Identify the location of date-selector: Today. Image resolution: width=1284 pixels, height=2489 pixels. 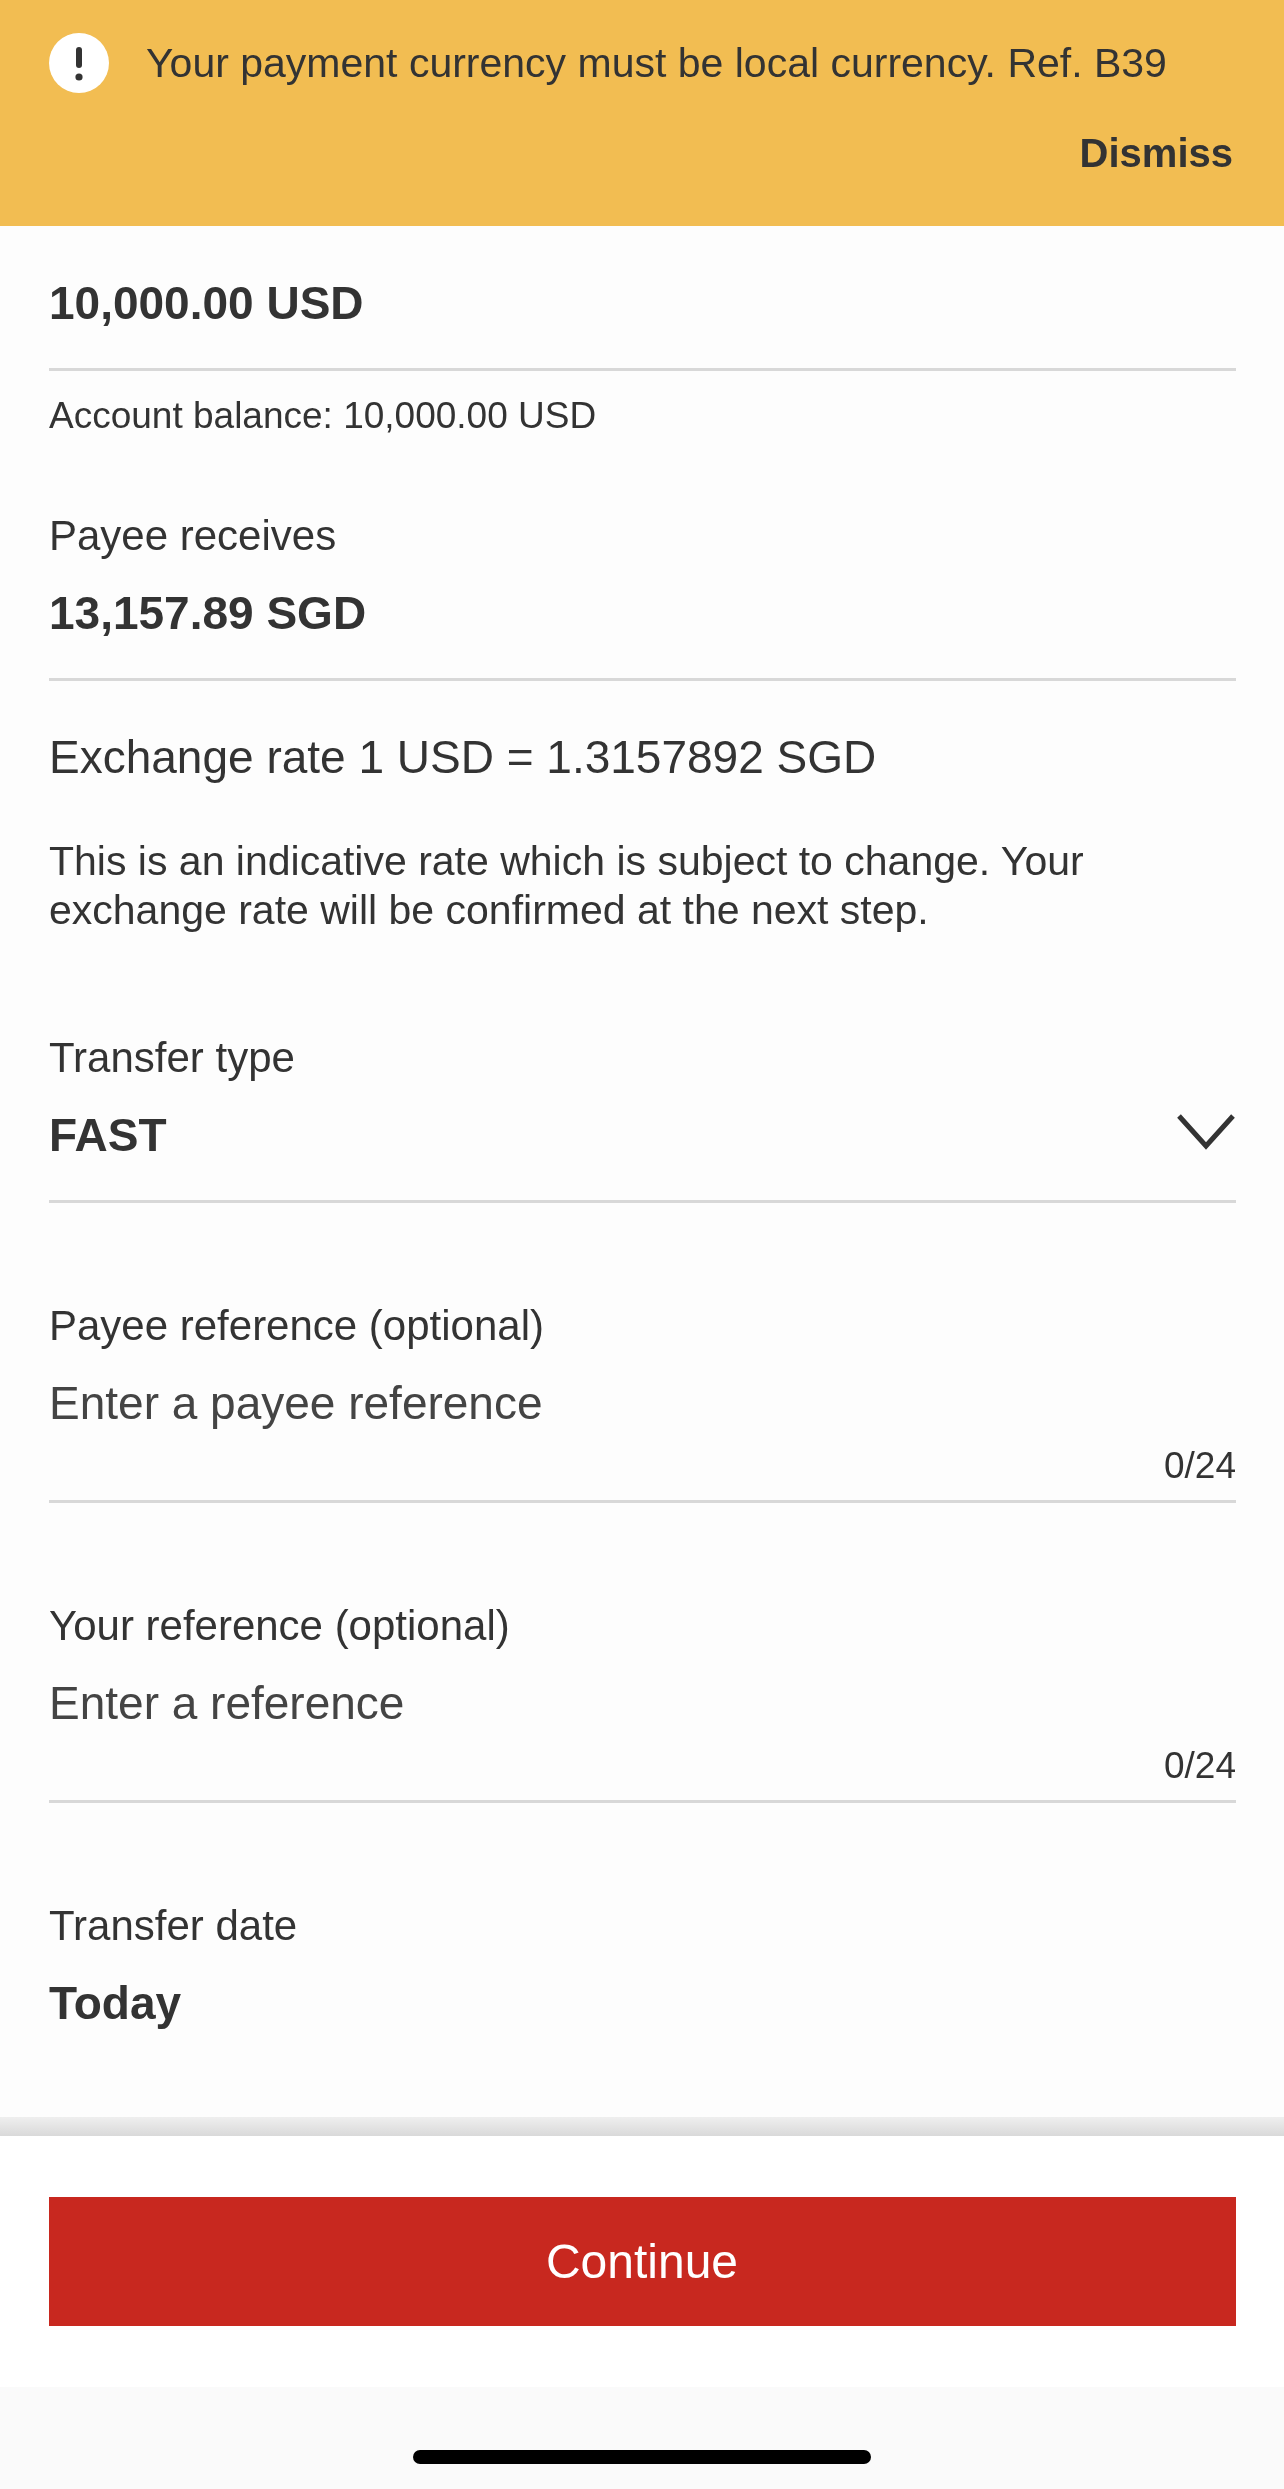
(115, 2003).